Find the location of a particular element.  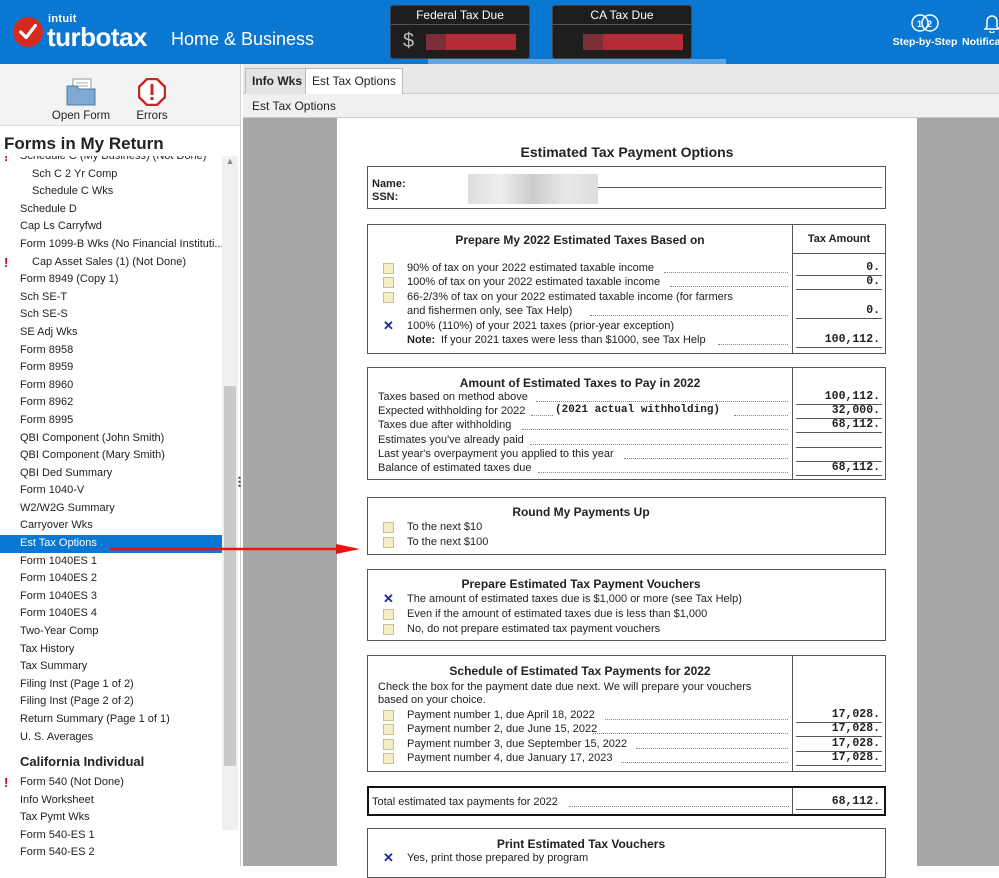

payment-3-checkbox is located at coordinates (388, 744).